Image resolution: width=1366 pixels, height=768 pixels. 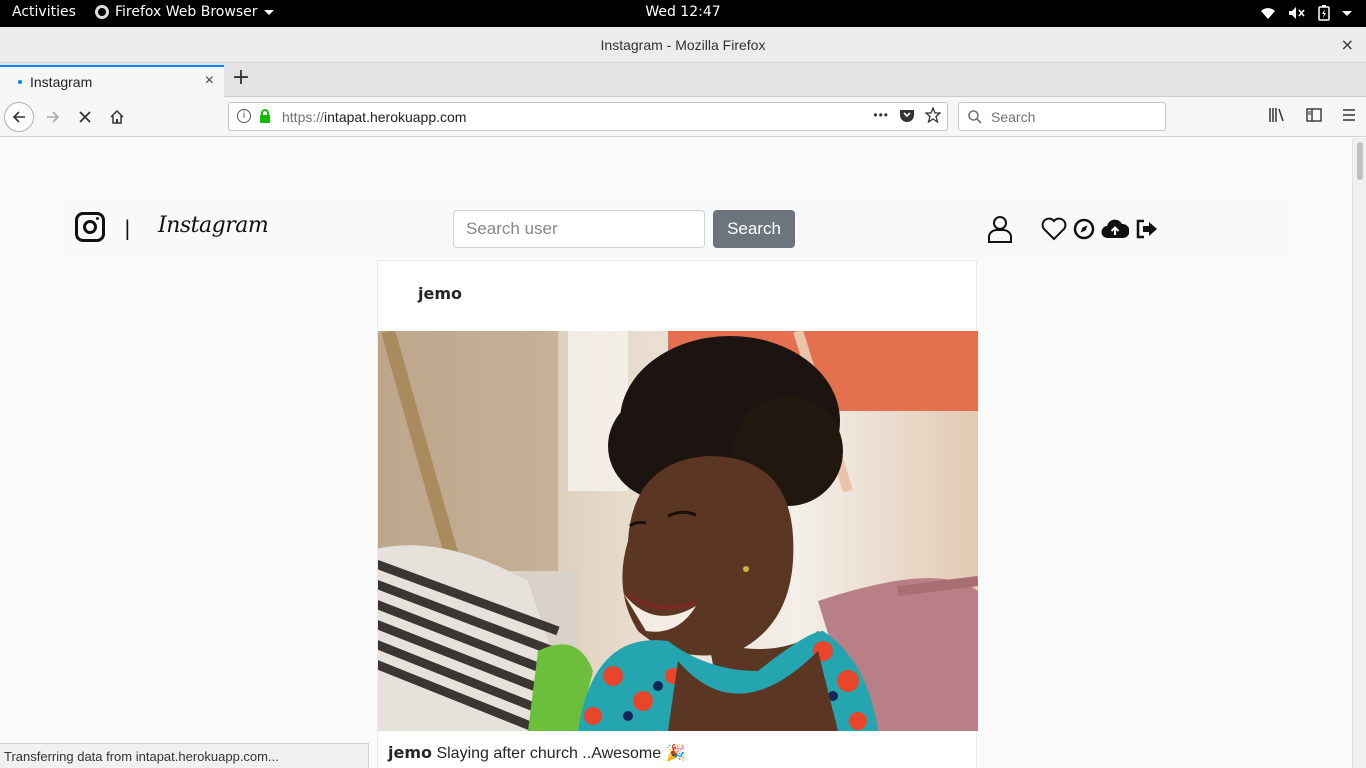 I want to click on app-menu: Firefox Web Browser, so click(x=184, y=12).